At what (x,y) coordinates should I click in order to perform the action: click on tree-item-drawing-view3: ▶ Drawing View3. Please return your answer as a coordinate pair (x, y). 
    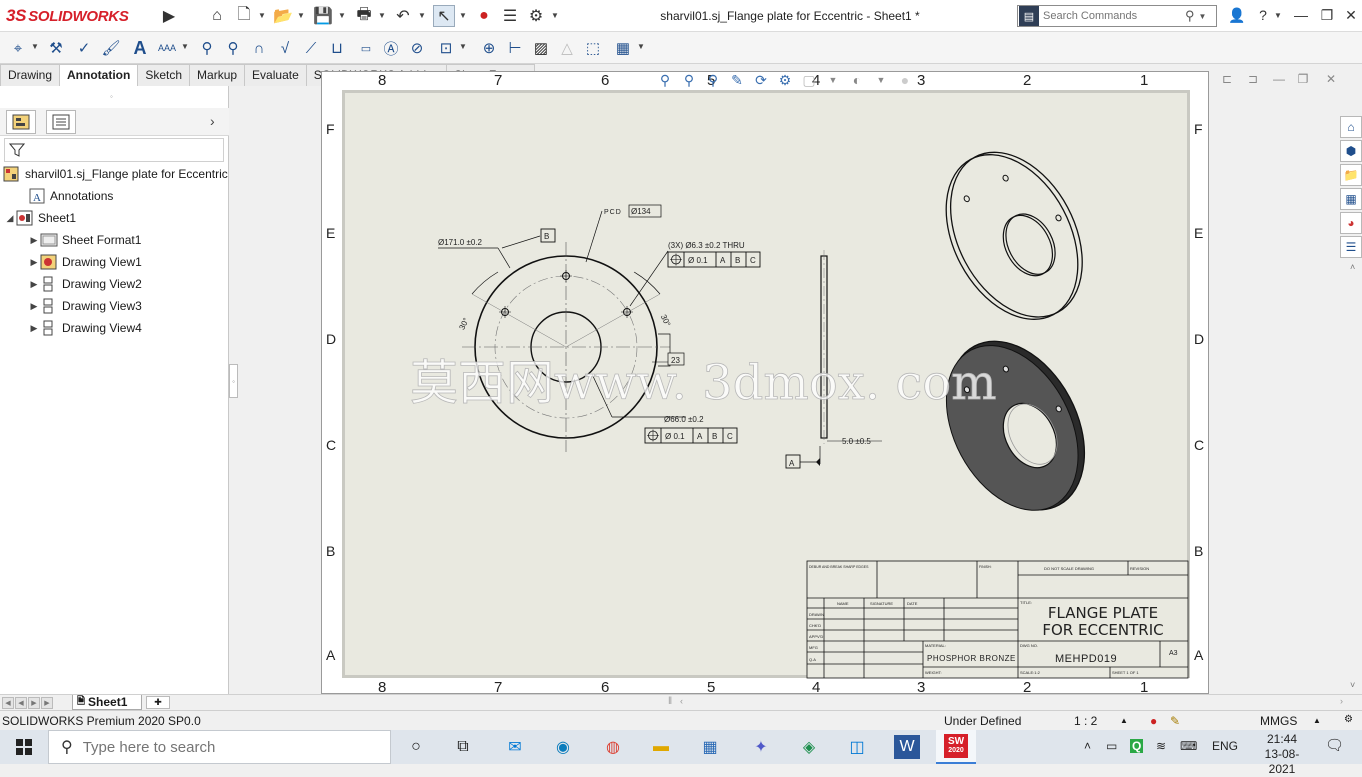
    Looking at the image, I should click on (85, 306).